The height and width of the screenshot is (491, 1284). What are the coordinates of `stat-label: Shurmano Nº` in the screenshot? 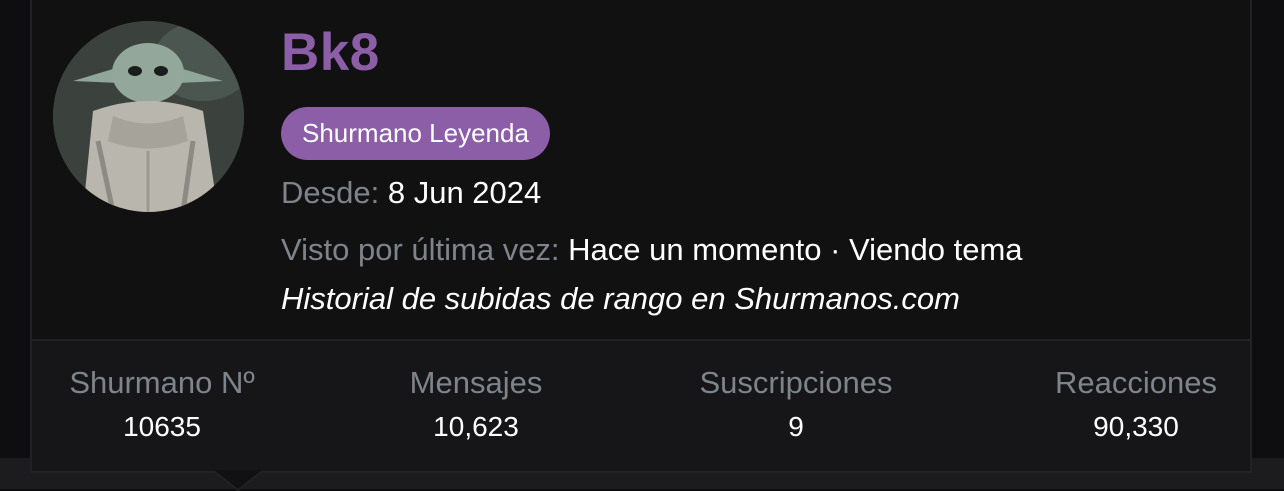 It's located at (162, 382).